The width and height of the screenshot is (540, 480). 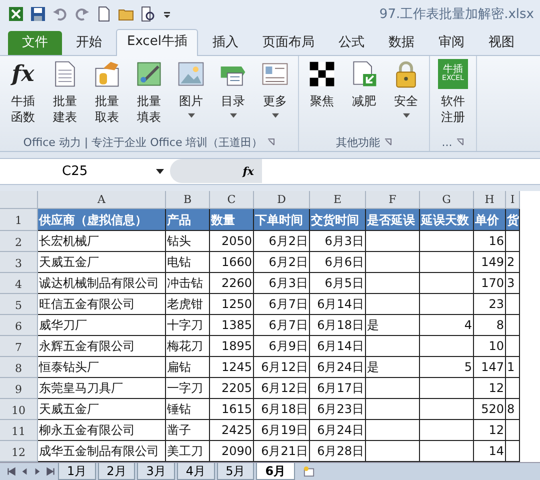 I want to click on sheet-tab: 5月, so click(x=235, y=471).